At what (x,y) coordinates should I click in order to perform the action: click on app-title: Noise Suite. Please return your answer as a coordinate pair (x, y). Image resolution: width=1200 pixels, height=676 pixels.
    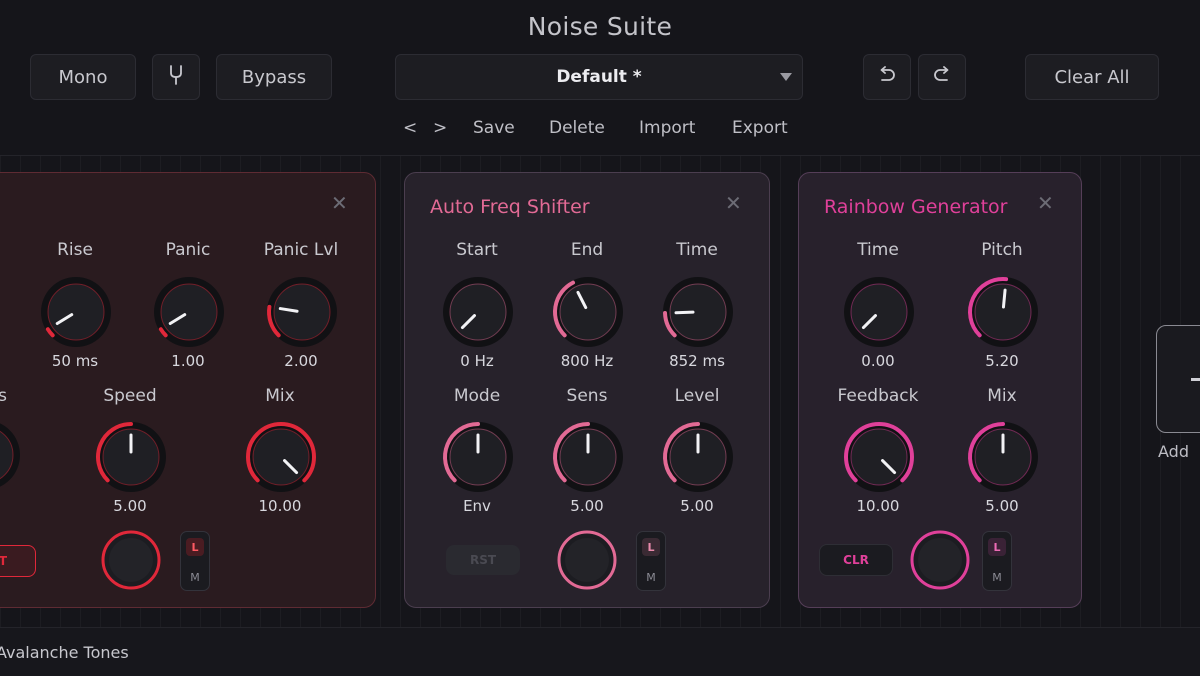
    Looking at the image, I should click on (600, 26).